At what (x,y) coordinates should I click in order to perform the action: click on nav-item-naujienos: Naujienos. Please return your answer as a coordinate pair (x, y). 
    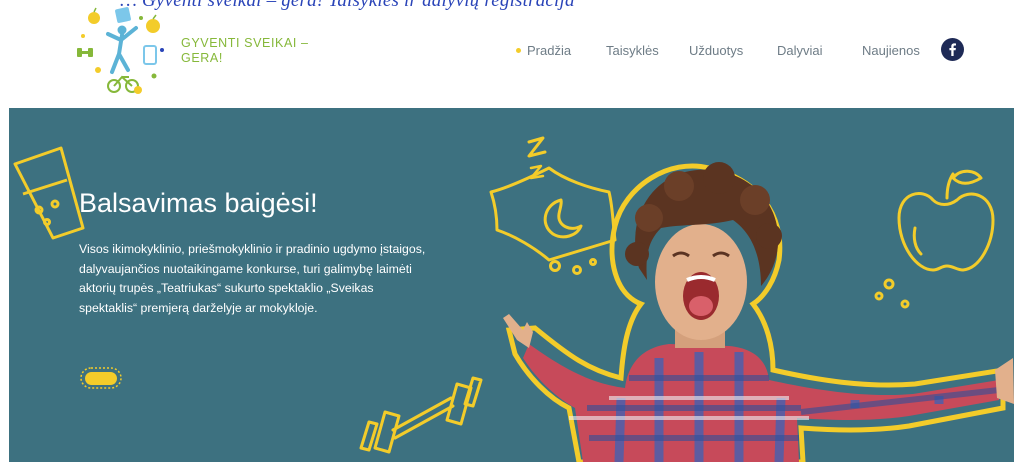
    Looking at the image, I should click on (891, 50).